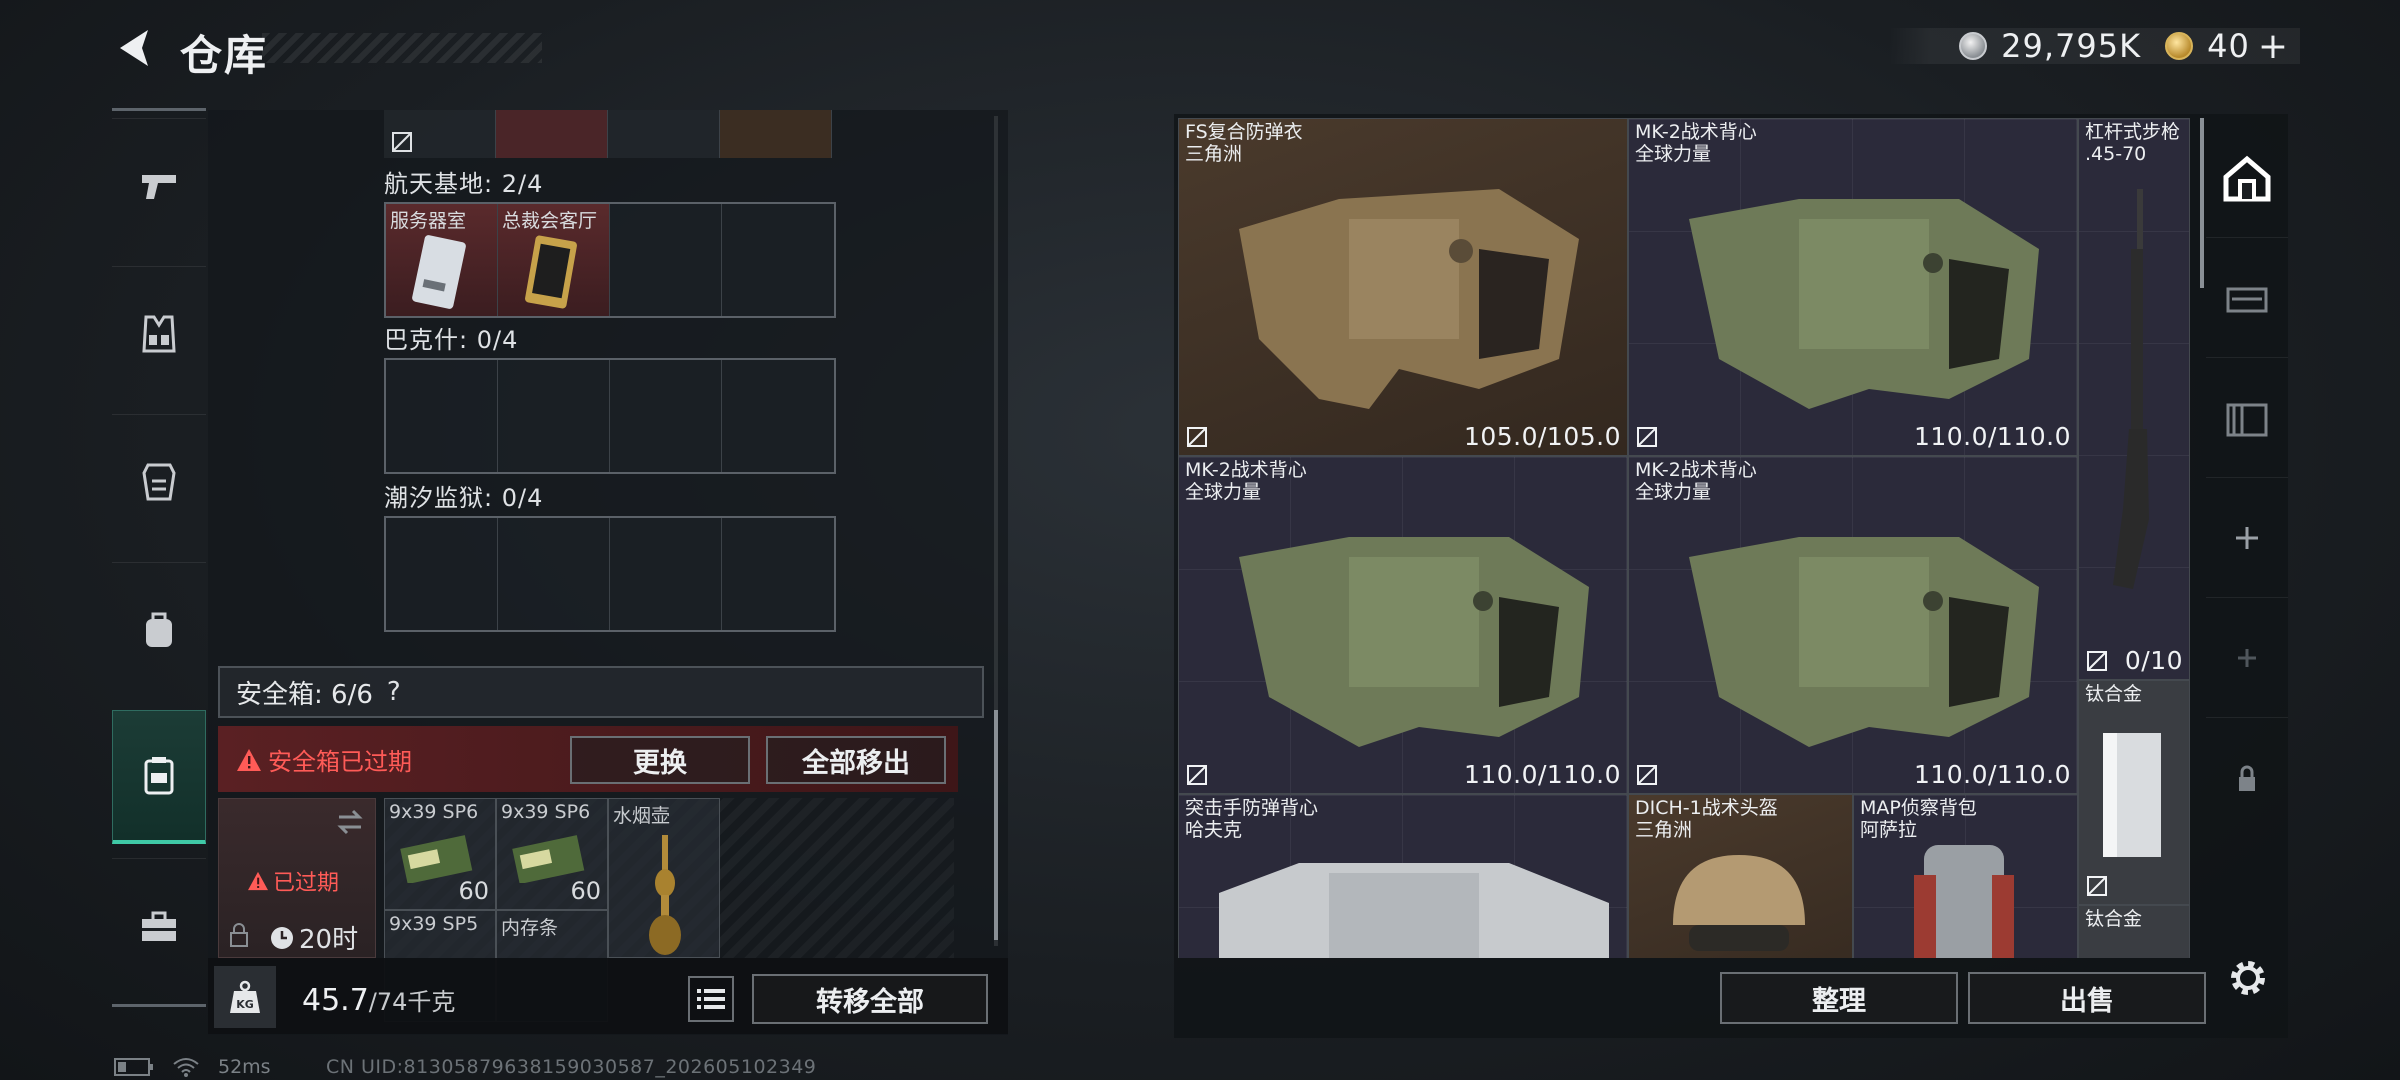  I want to click on safebox-icon, so click(159, 775).